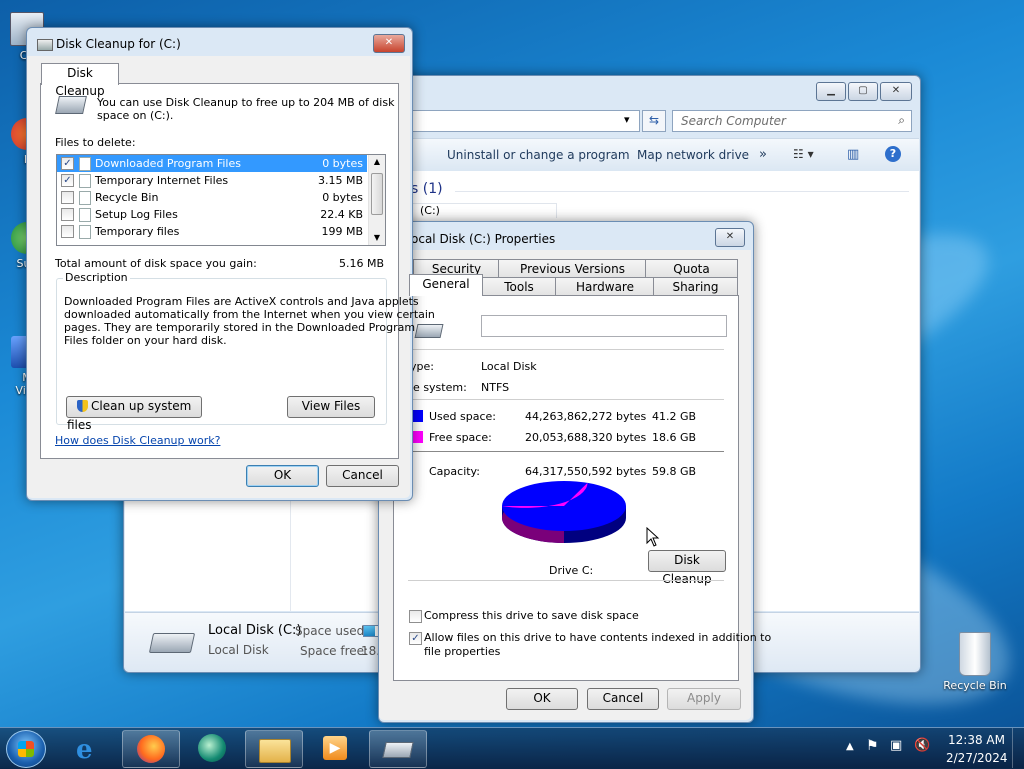 The image size is (1024, 769). Describe the element at coordinates (212, 748) in the screenshot. I see `taskbar-media-app` at that location.